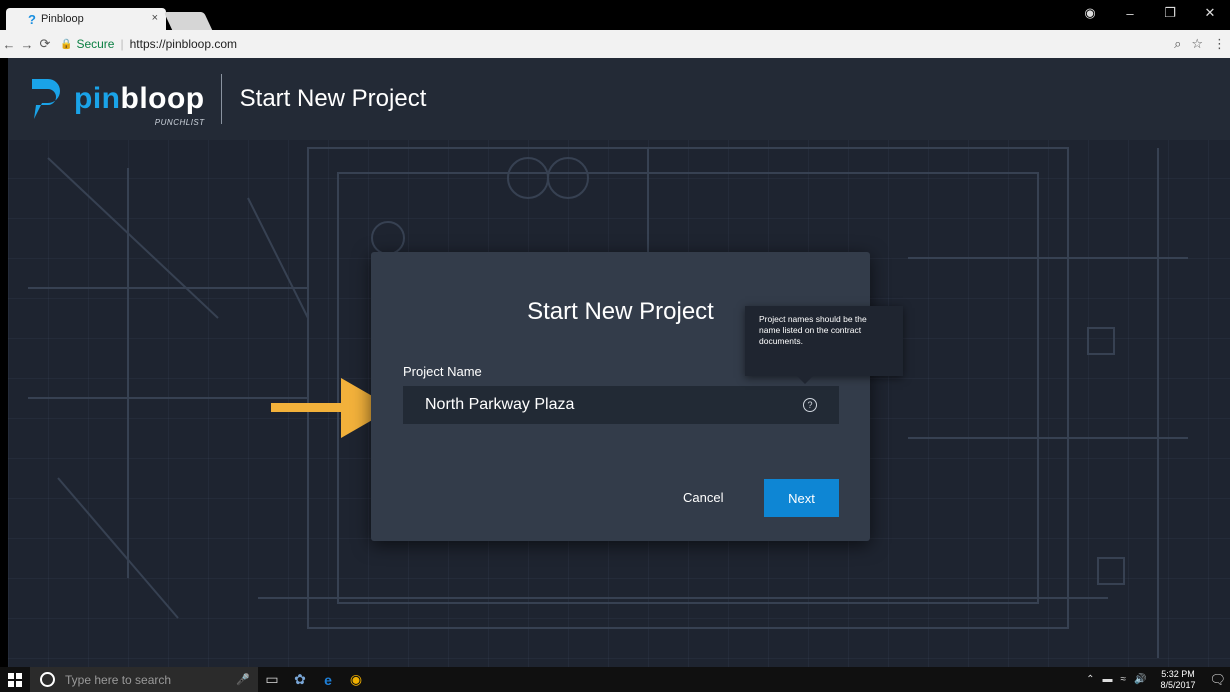 This screenshot has width=1230, height=692. I want to click on cancel-button: Cancel, so click(703, 497).